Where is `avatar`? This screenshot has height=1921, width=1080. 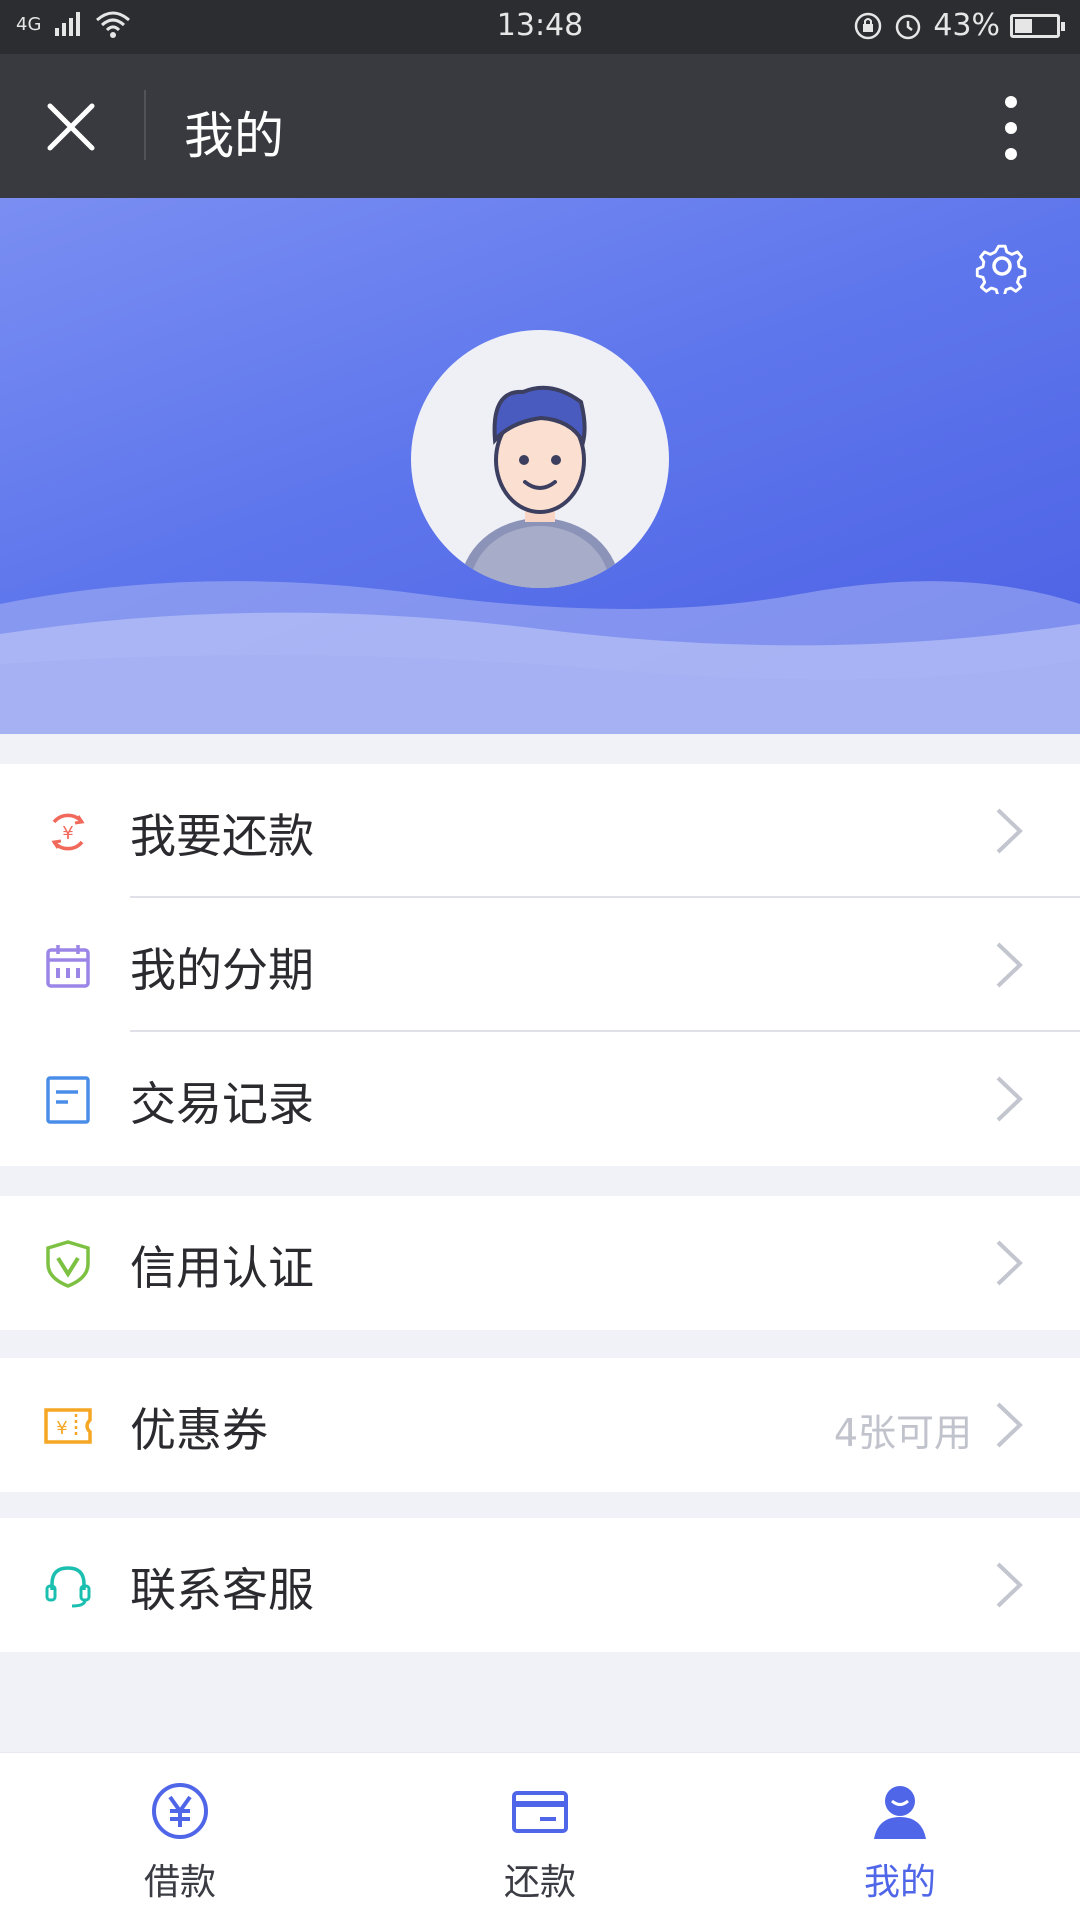 avatar is located at coordinates (540, 459).